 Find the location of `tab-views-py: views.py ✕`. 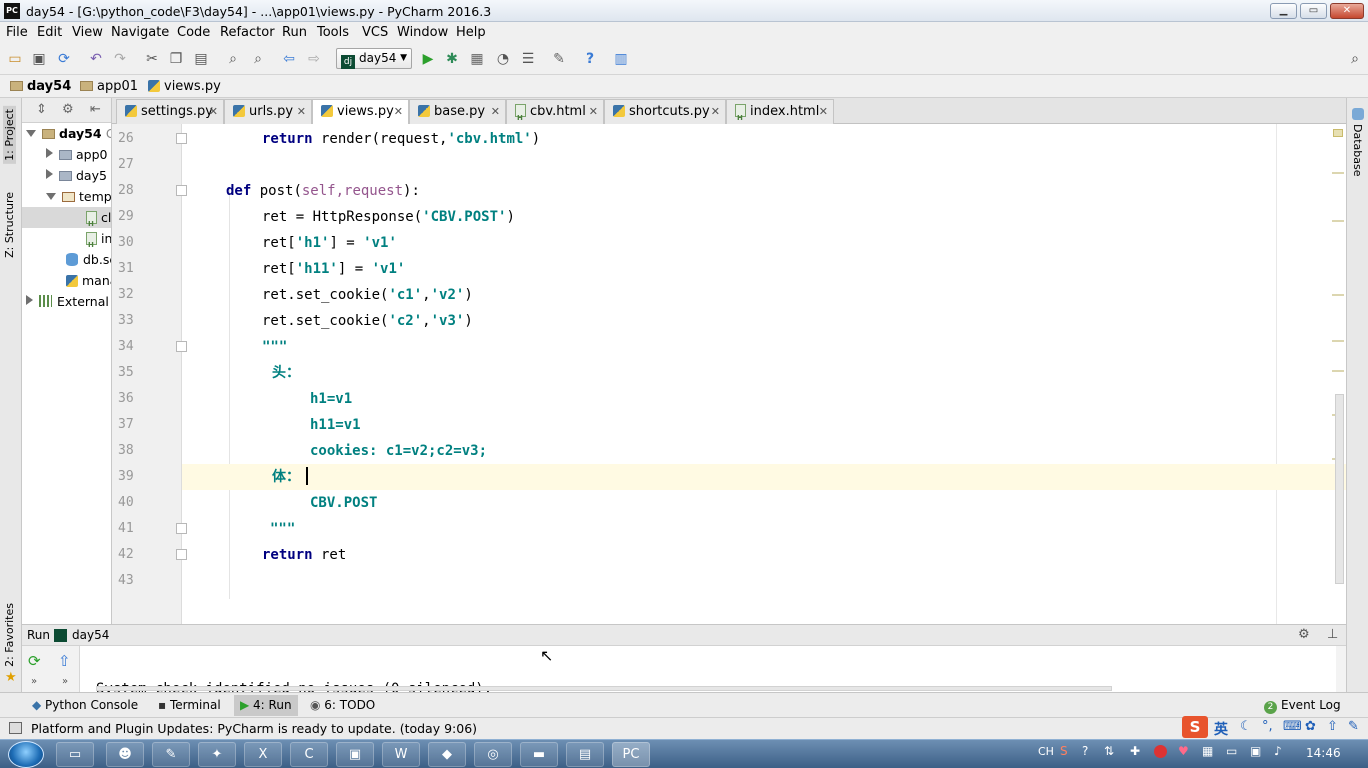

tab-views-py: views.py ✕ is located at coordinates (360, 112).